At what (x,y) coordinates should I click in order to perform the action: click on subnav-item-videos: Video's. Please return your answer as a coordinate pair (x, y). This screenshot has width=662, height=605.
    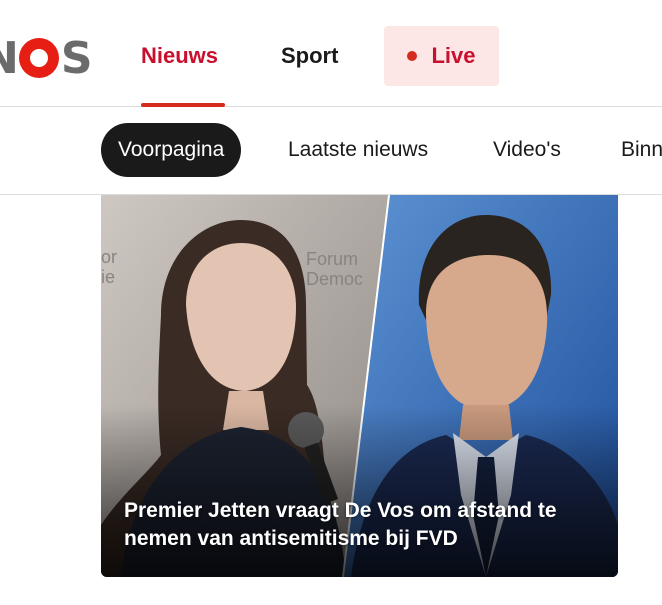
    Looking at the image, I should click on (527, 150).